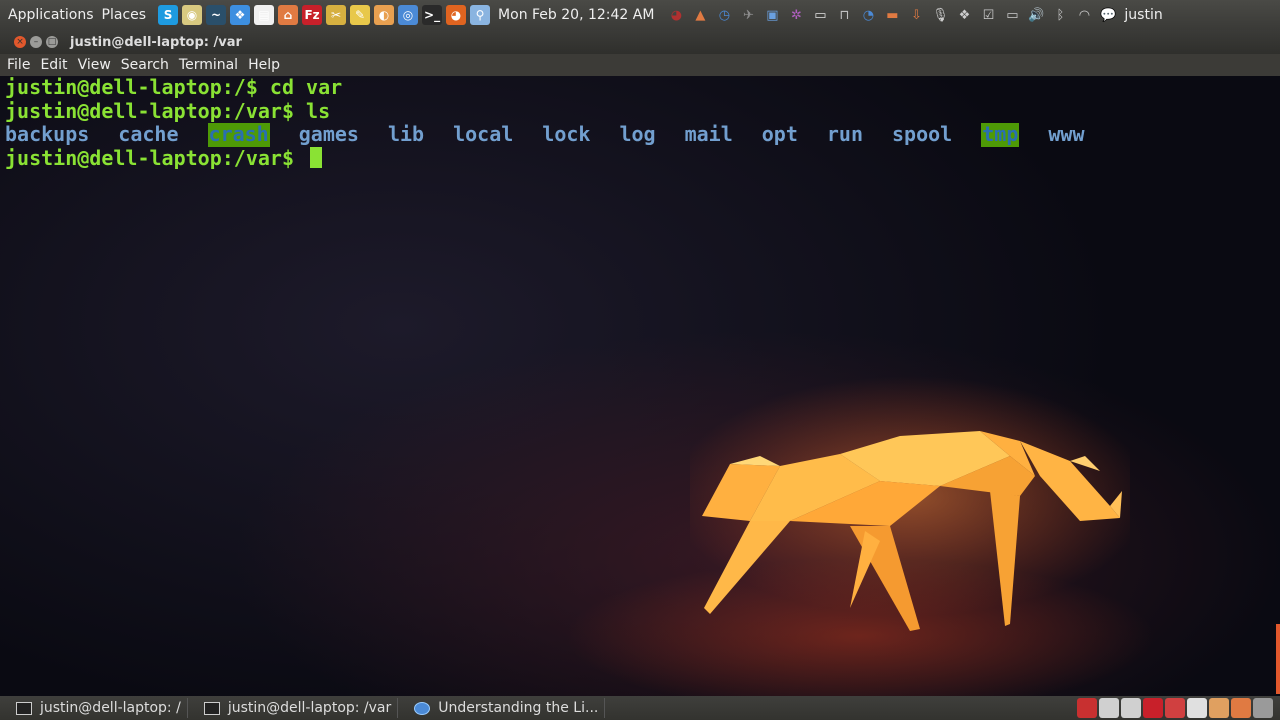  I want to click on task-terminal-var: justin@dell-laptop: /var, so click(298, 708).